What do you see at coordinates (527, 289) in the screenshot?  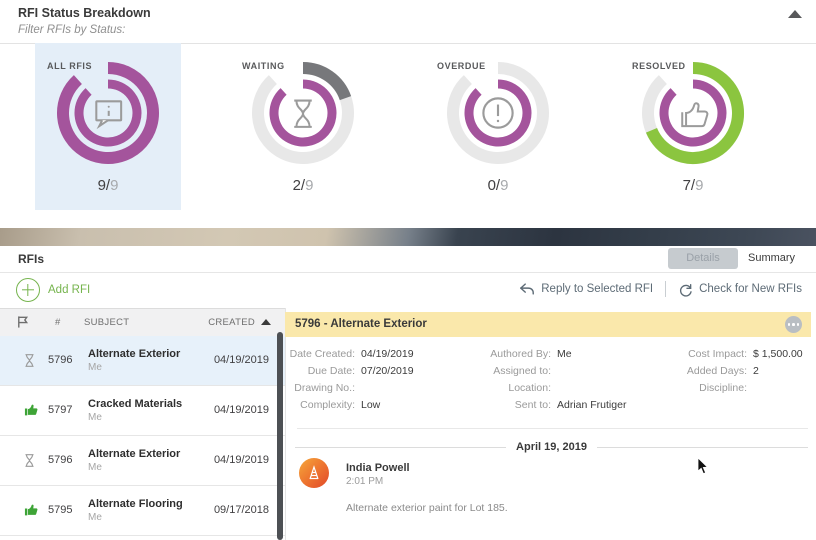 I see `reply-icon` at bounding box center [527, 289].